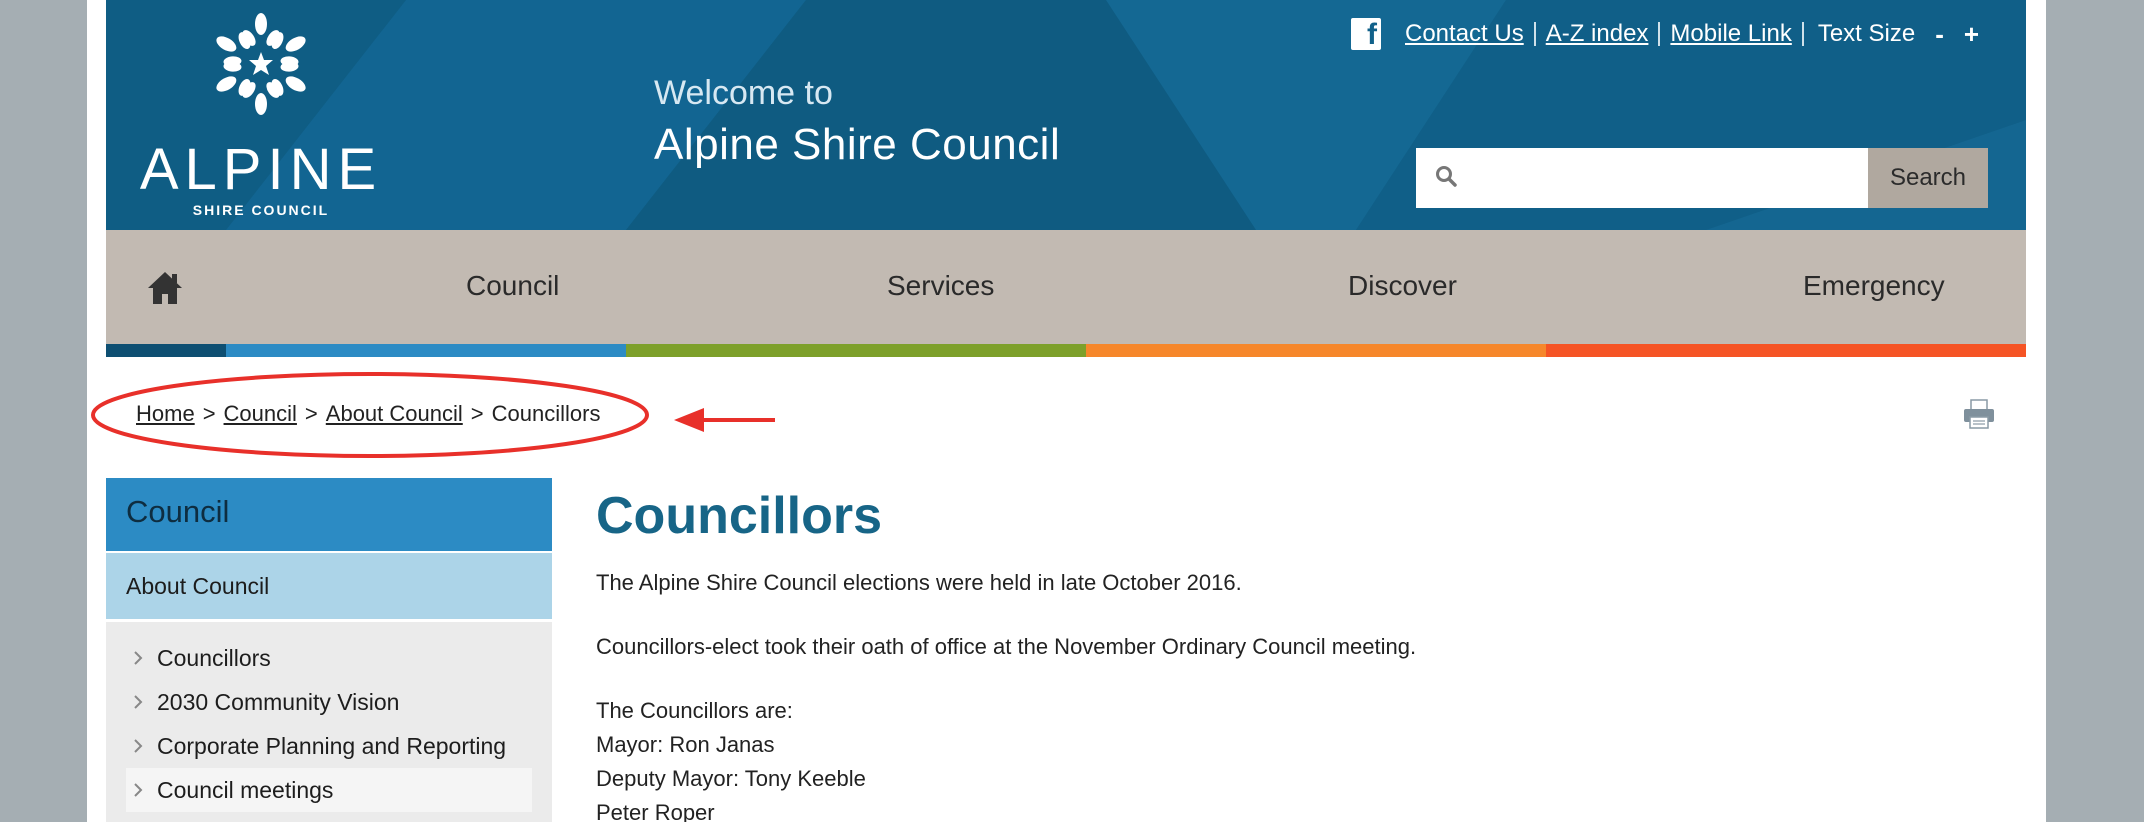 This screenshot has height=822, width=2144. I want to click on page-title: Councillors, so click(739, 516).